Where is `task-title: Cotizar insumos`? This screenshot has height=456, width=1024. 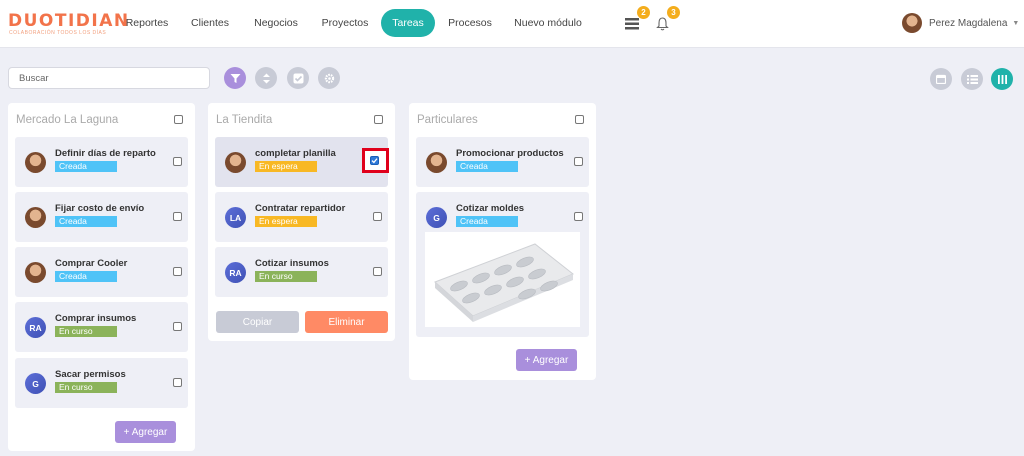 task-title: Cotizar insumos is located at coordinates (292, 263).